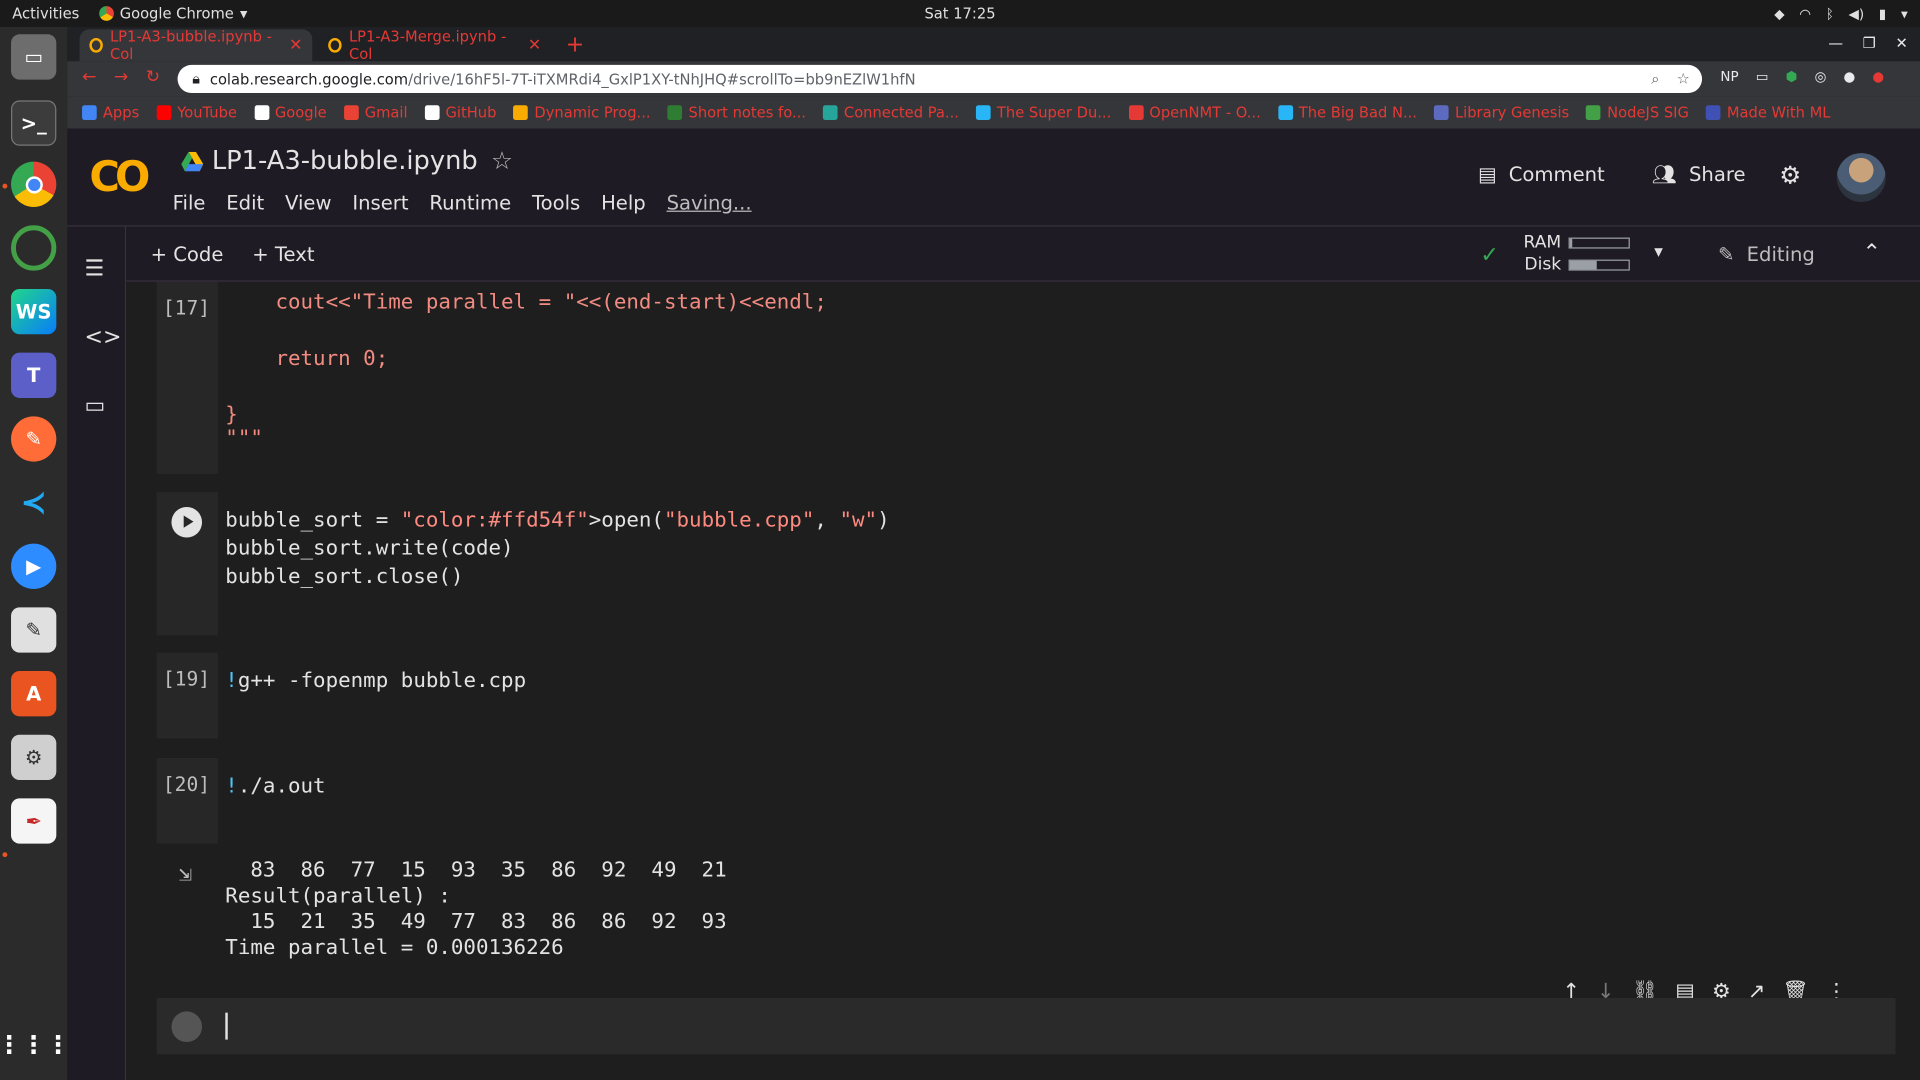 Image resolution: width=1920 pixels, height=1080 pixels. What do you see at coordinates (1637, 112) in the screenshot?
I see `bookmark-item: NodeJS SIG` at bounding box center [1637, 112].